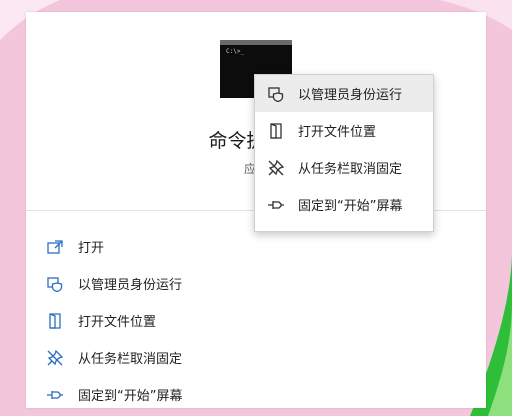 Image resolution: width=512 pixels, height=416 pixels. I want to click on action-pin-to-start: 固定到“开始”屏幕, so click(256, 394).